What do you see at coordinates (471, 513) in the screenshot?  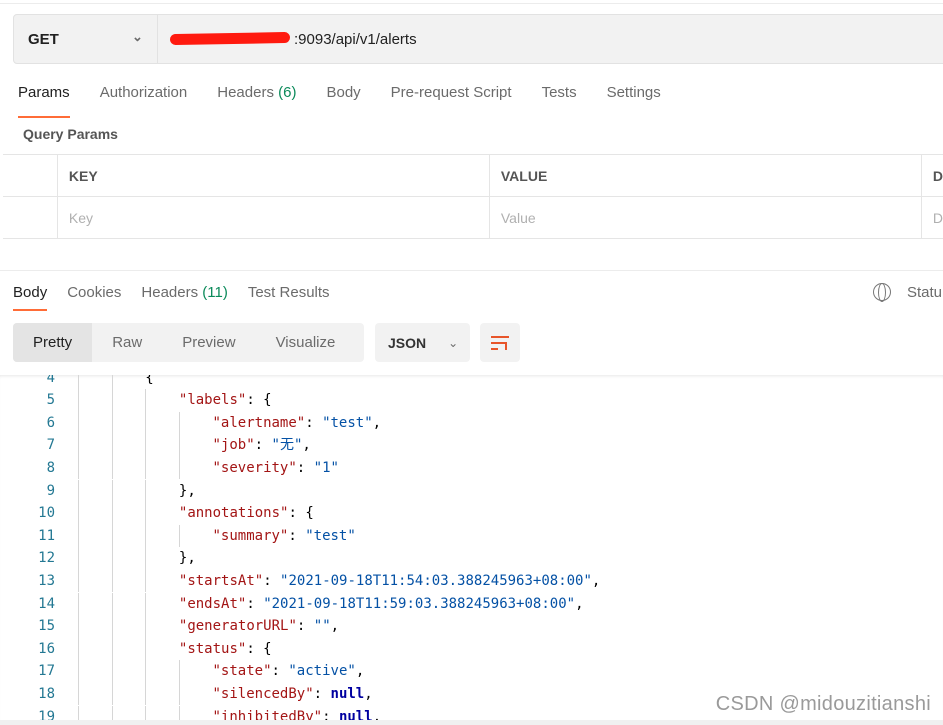 I see `code-line: 10 "annotations": {` at bounding box center [471, 513].